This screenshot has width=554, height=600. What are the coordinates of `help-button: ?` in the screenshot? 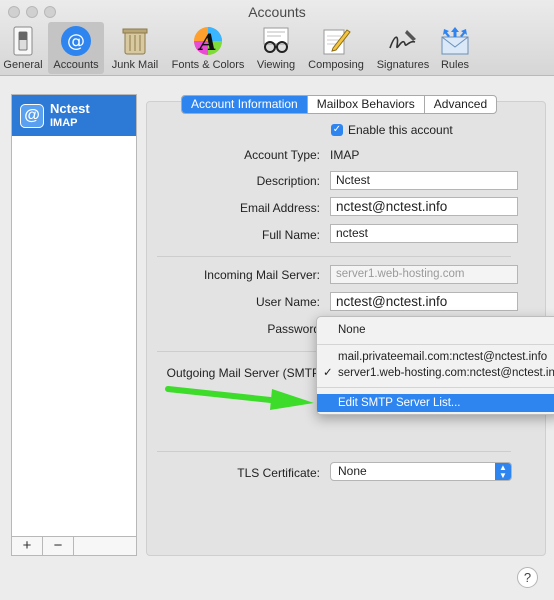 It's located at (527, 577).